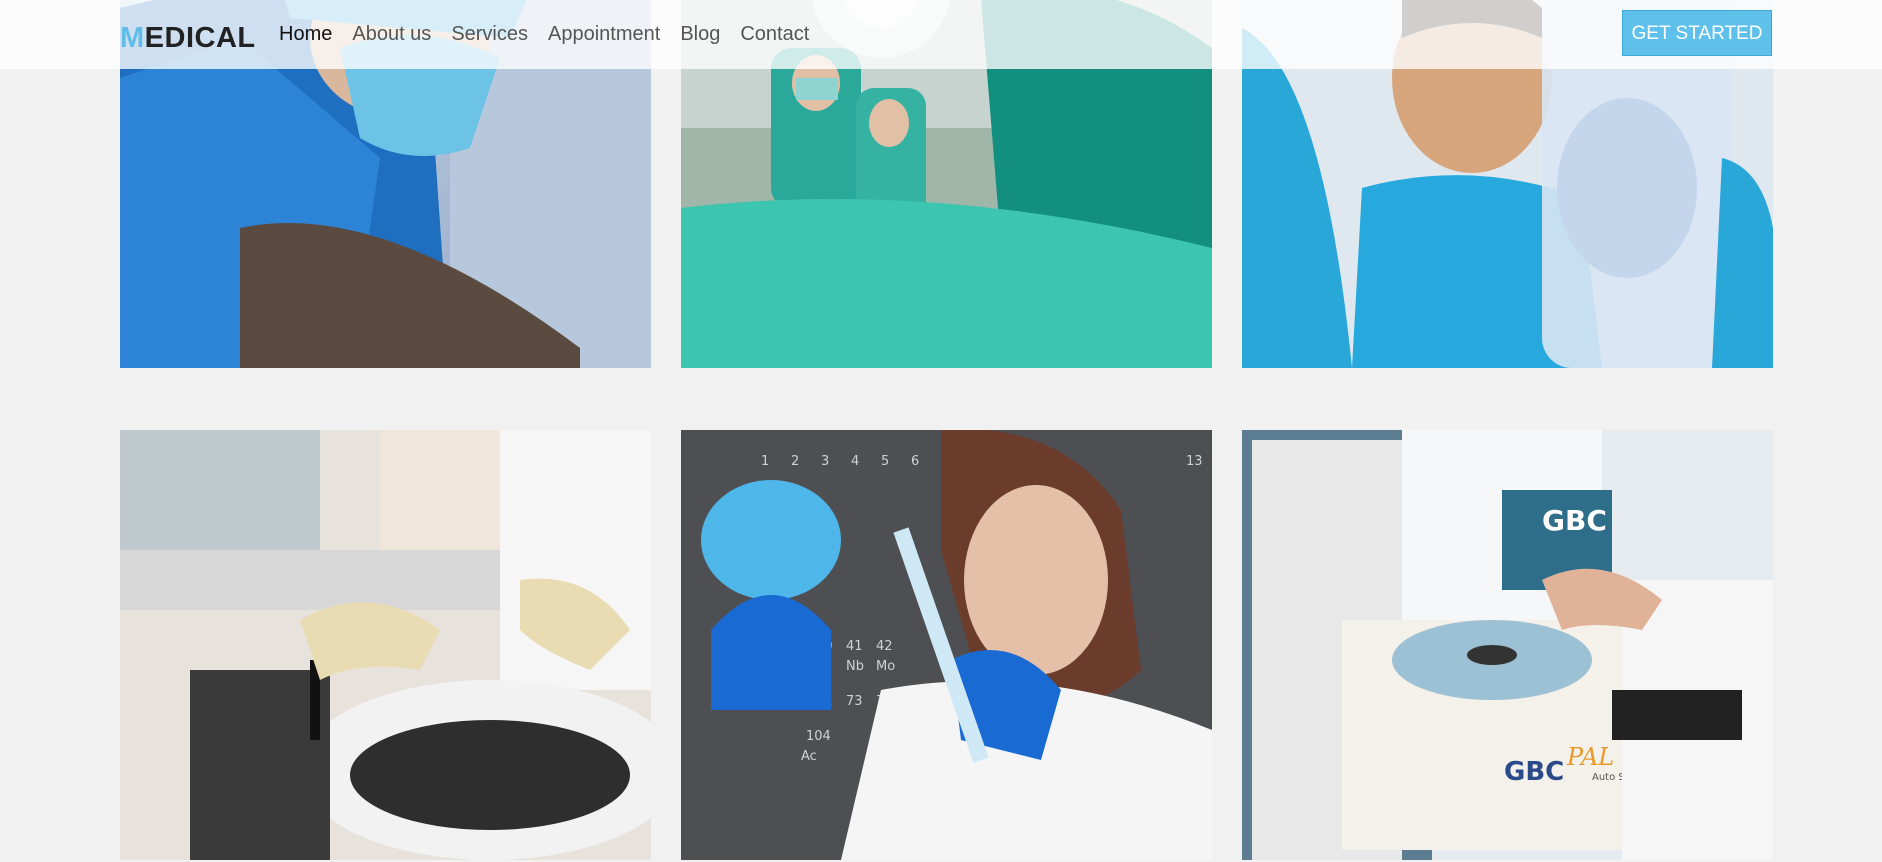  Describe the element at coordinates (489, 34) in the screenshot. I see `nav-services: Services` at that location.